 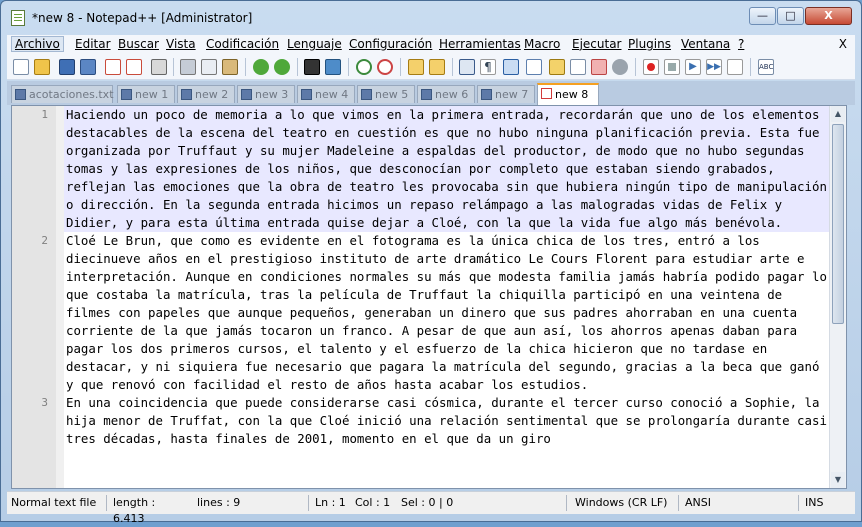 I want to click on show-all-chars-icon: ¶, so click(x=488, y=67).